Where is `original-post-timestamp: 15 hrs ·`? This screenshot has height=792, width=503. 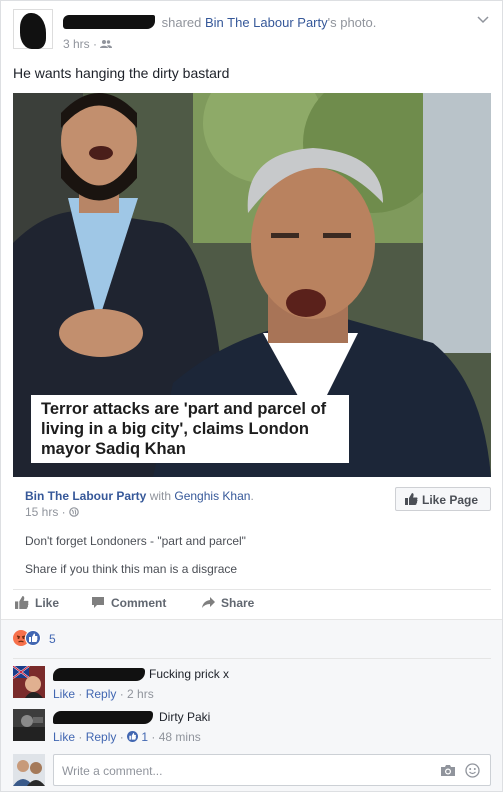 original-post-timestamp: 15 hrs · is located at coordinates (52, 512).